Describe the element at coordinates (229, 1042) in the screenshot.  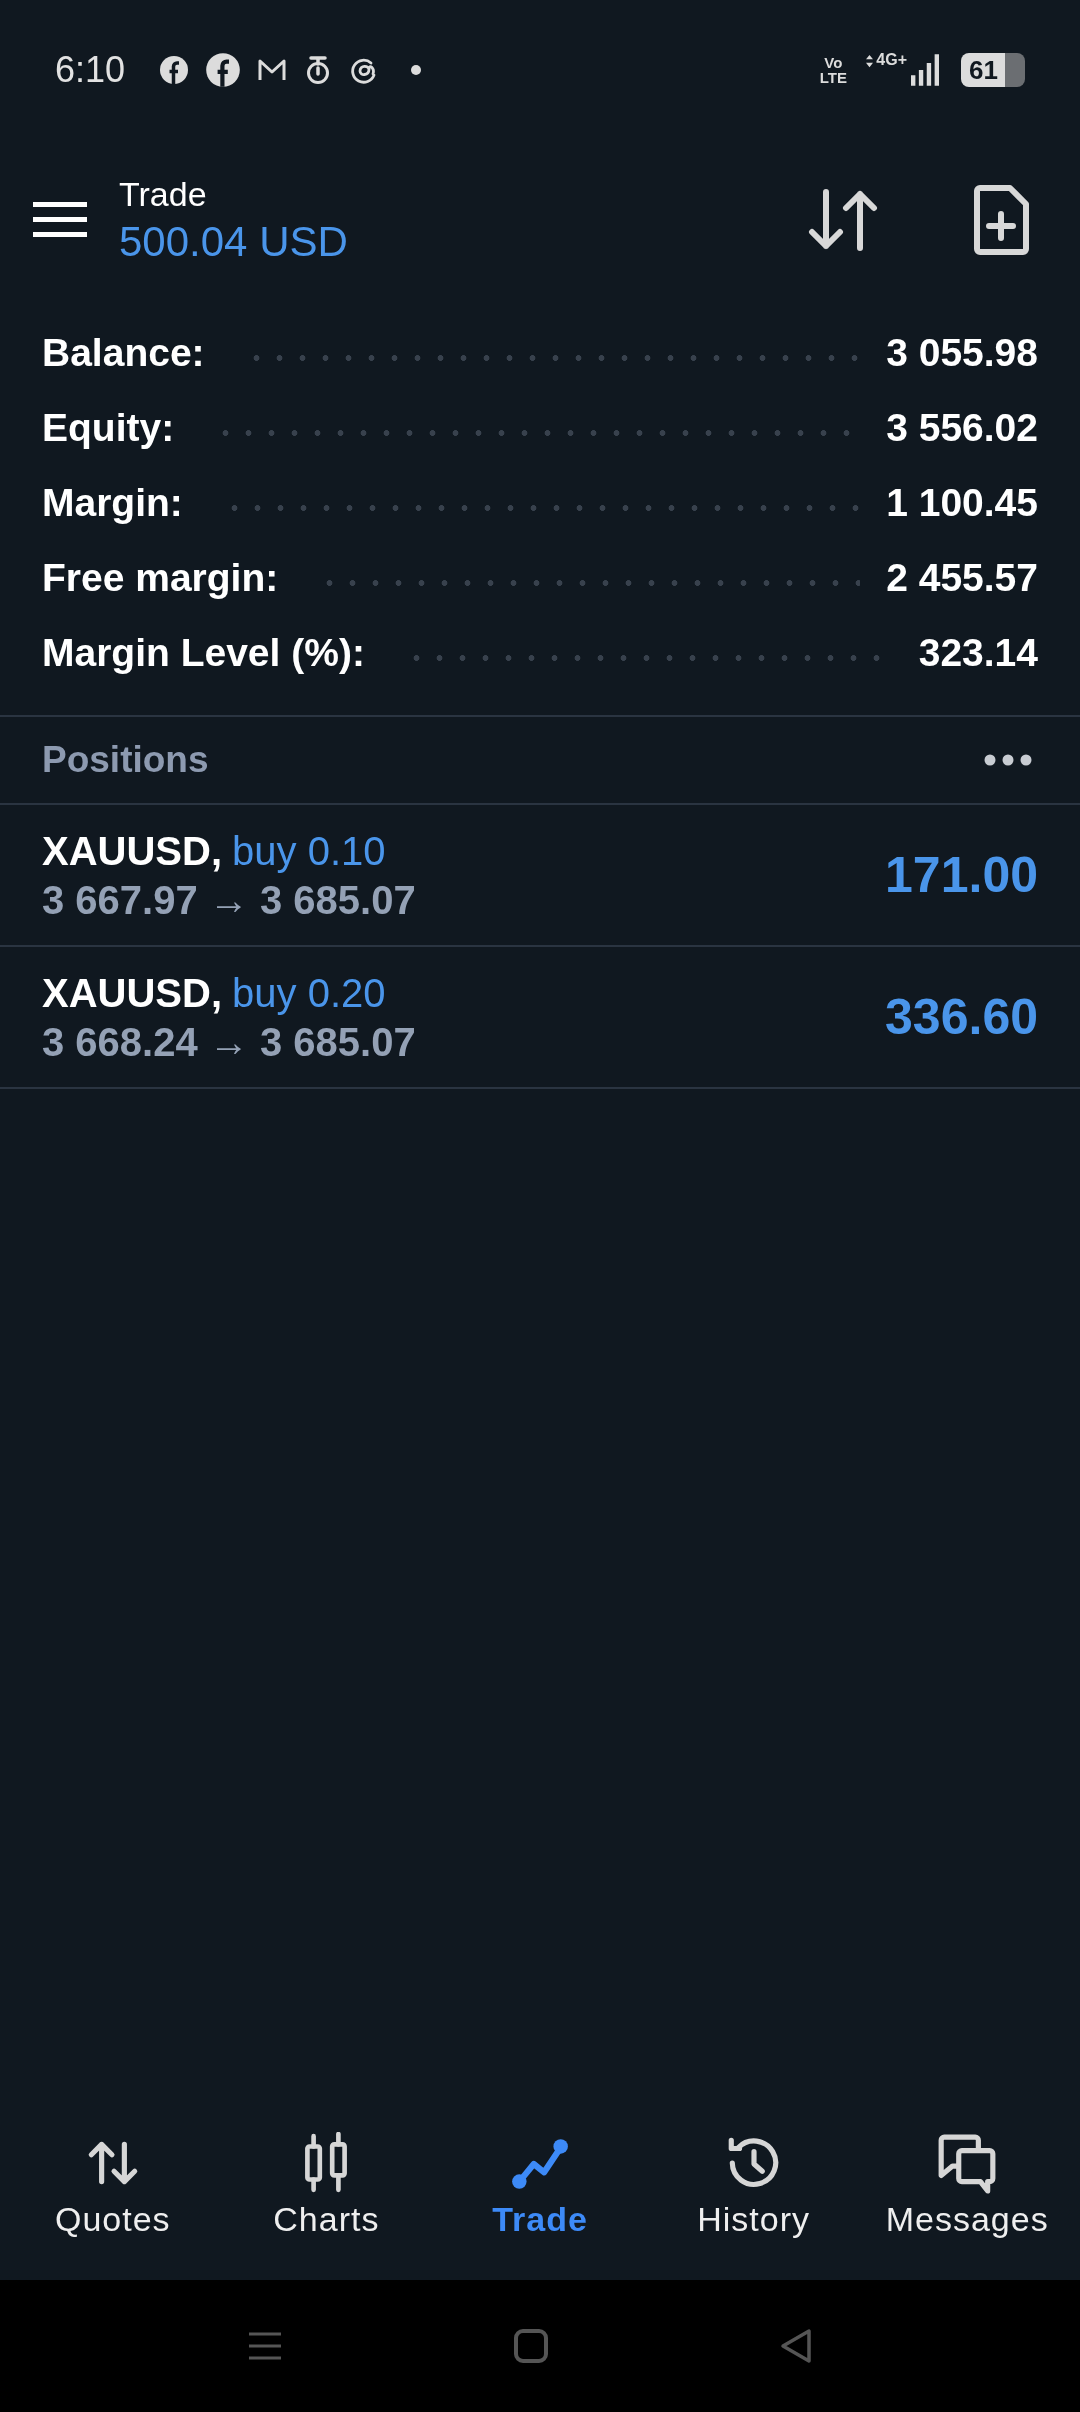
I see `price-range-text: 3 668.24 → 3 685.07` at that location.